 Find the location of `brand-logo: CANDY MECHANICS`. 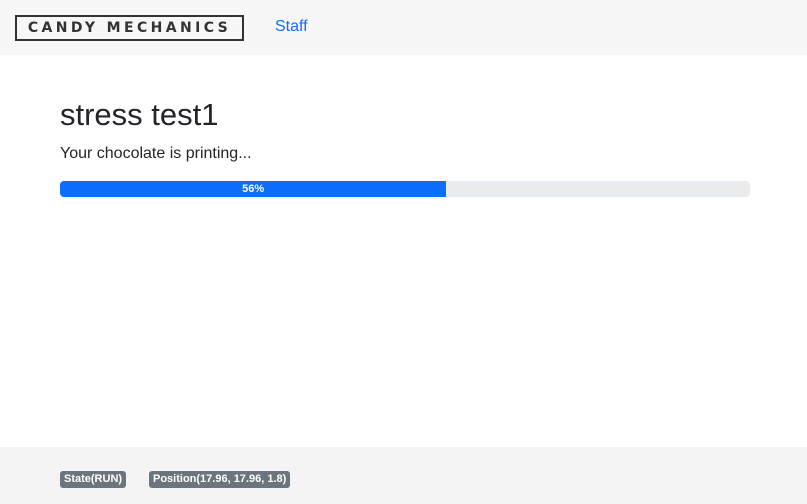

brand-logo: CANDY MECHANICS is located at coordinates (129, 28).